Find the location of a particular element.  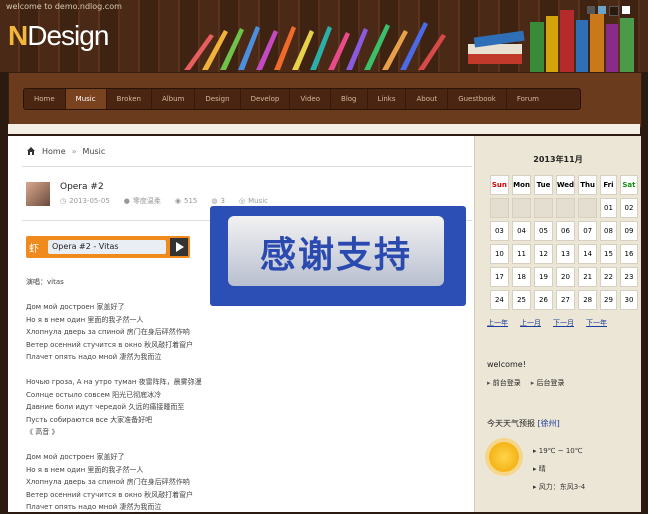

calendar-day: 06 is located at coordinates (565, 231).